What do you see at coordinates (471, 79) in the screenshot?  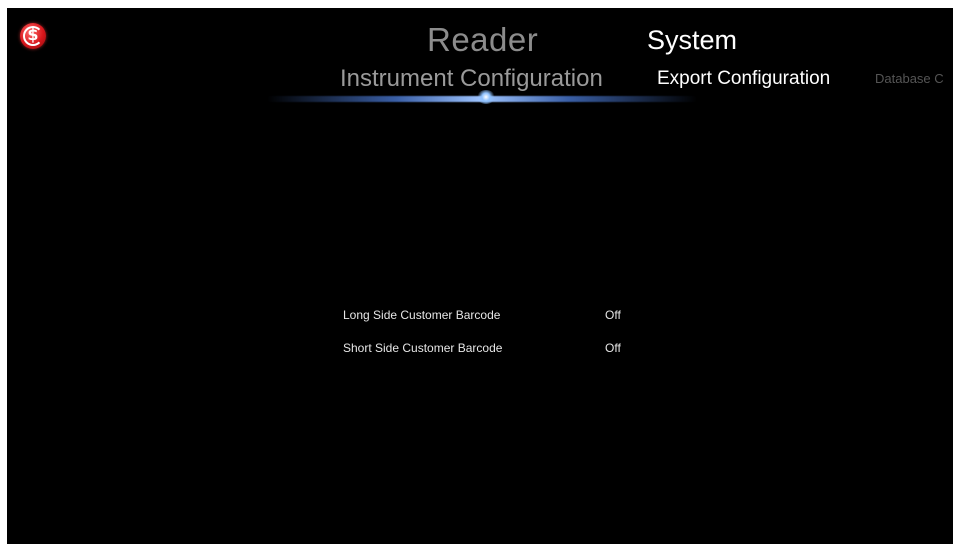 I see `subtab-instrument-configuration: Instrument Configuration` at bounding box center [471, 79].